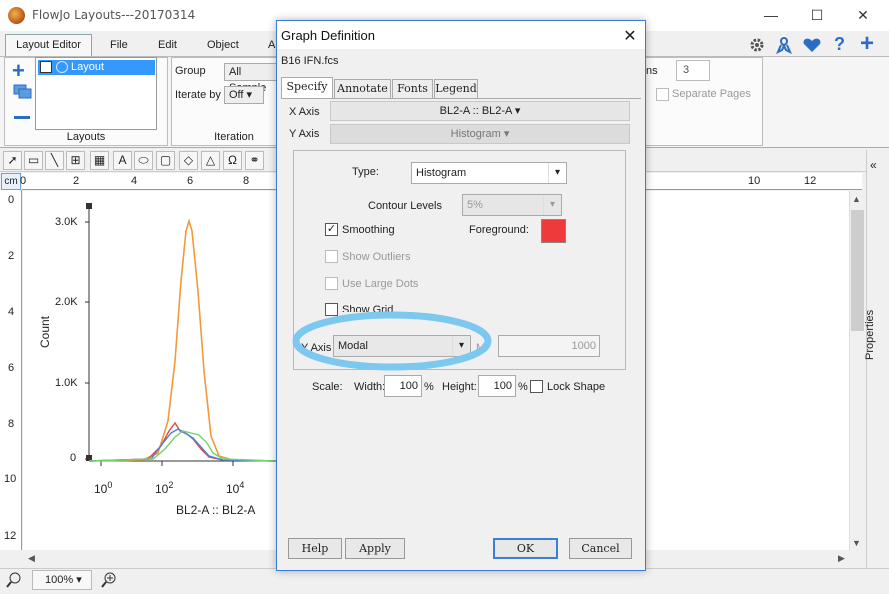 This screenshot has width=889, height=594. I want to click on dialog-close-button: ✕, so click(630, 36).